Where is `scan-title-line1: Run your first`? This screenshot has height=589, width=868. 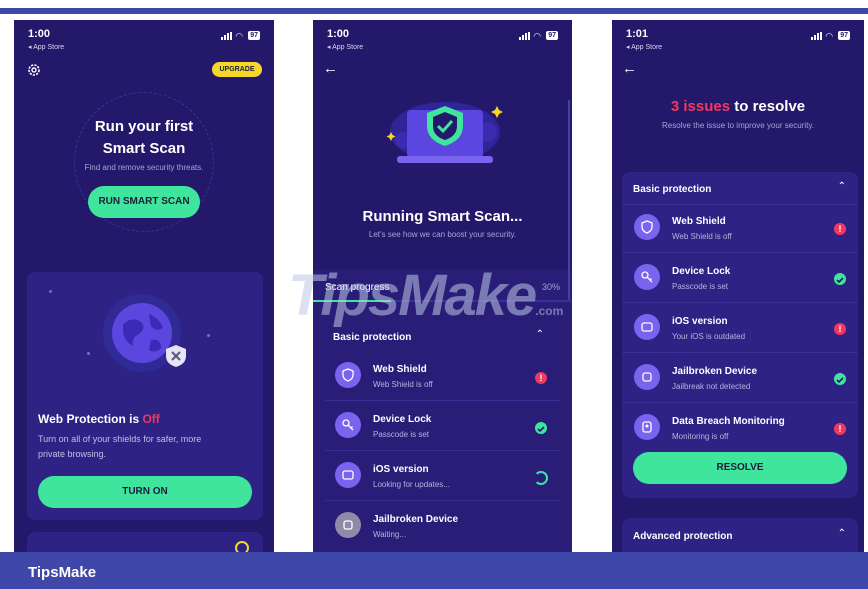
scan-title-line1: Run your first is located at coordinates (144, 126).